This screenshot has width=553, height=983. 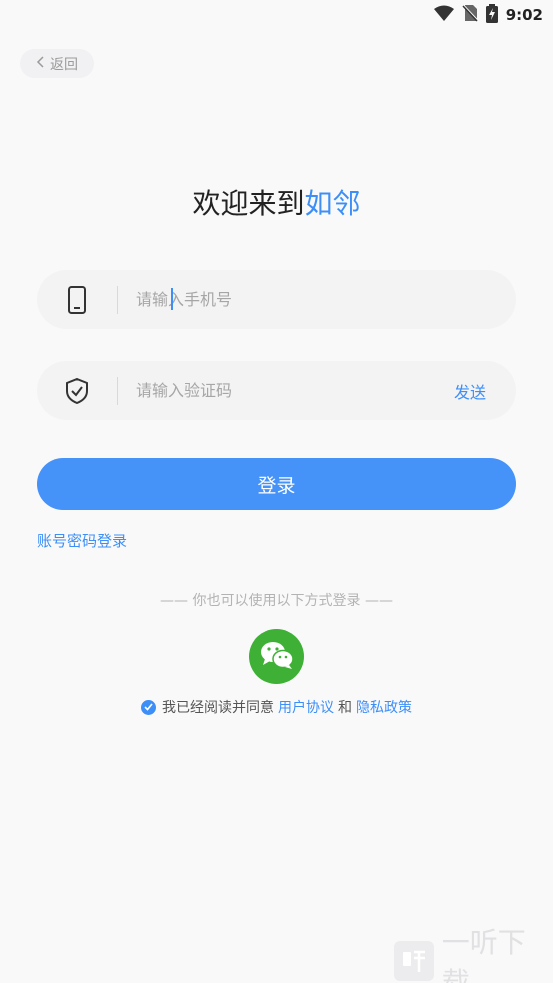 I want to click on code-input, so click(x=286, y=390).